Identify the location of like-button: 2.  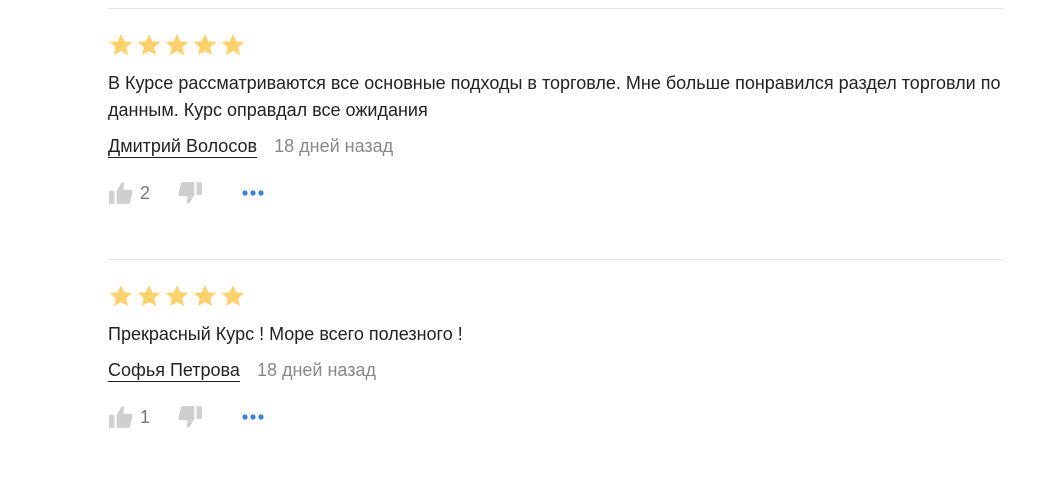
(129, 193).